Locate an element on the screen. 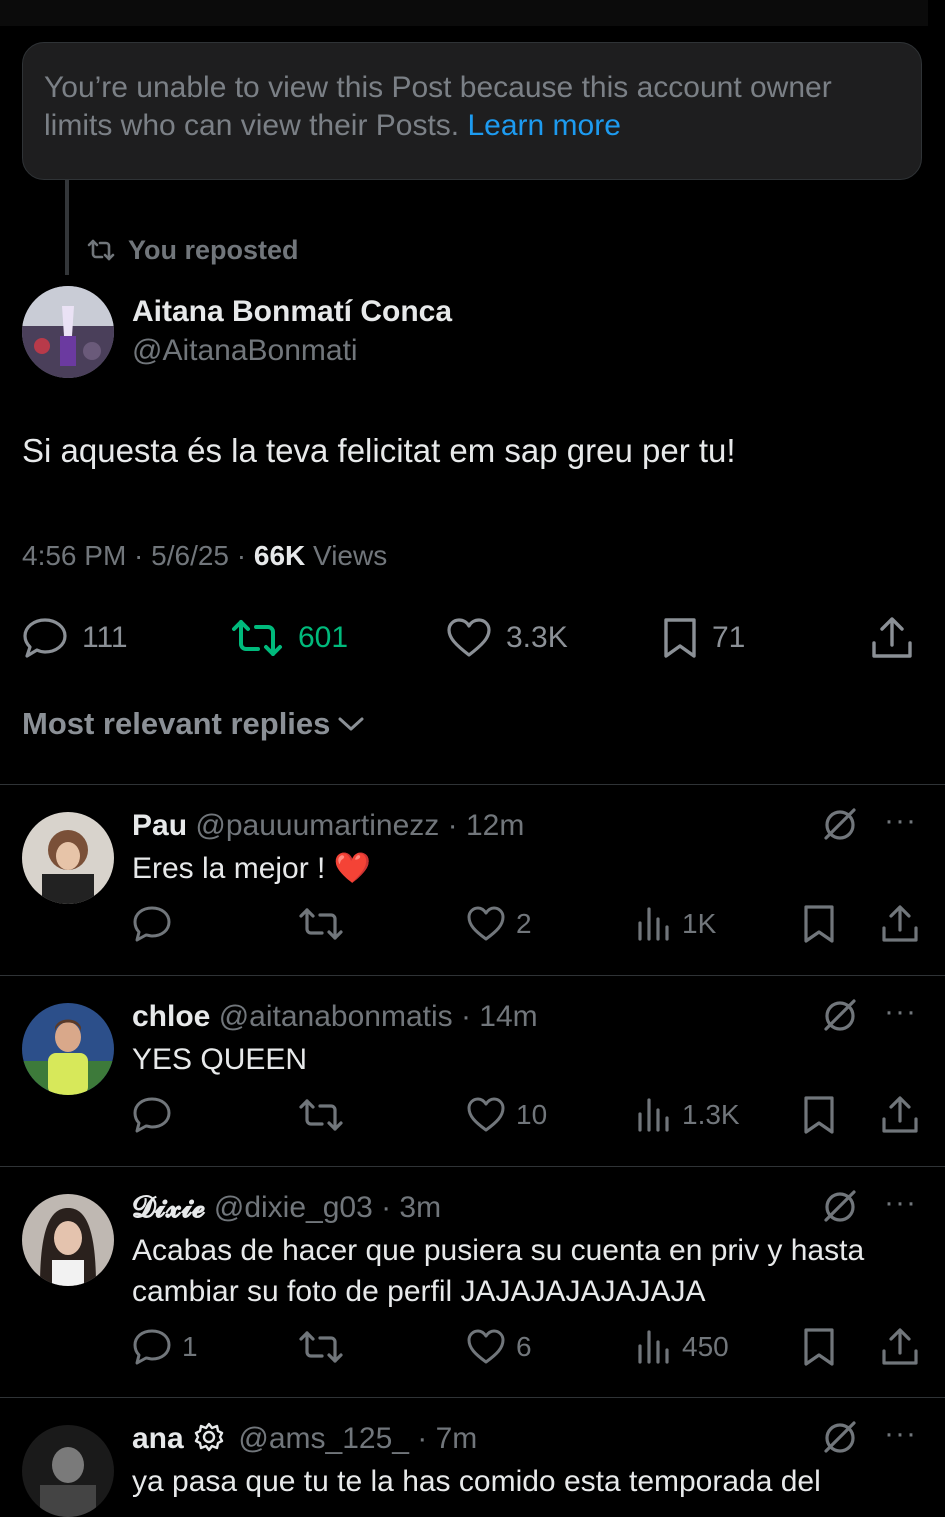 The width and height of the screenshot is (945, 1517). reply-header: chloe @aitanabonmatis · 14m is located at coordinates (335, 1017).